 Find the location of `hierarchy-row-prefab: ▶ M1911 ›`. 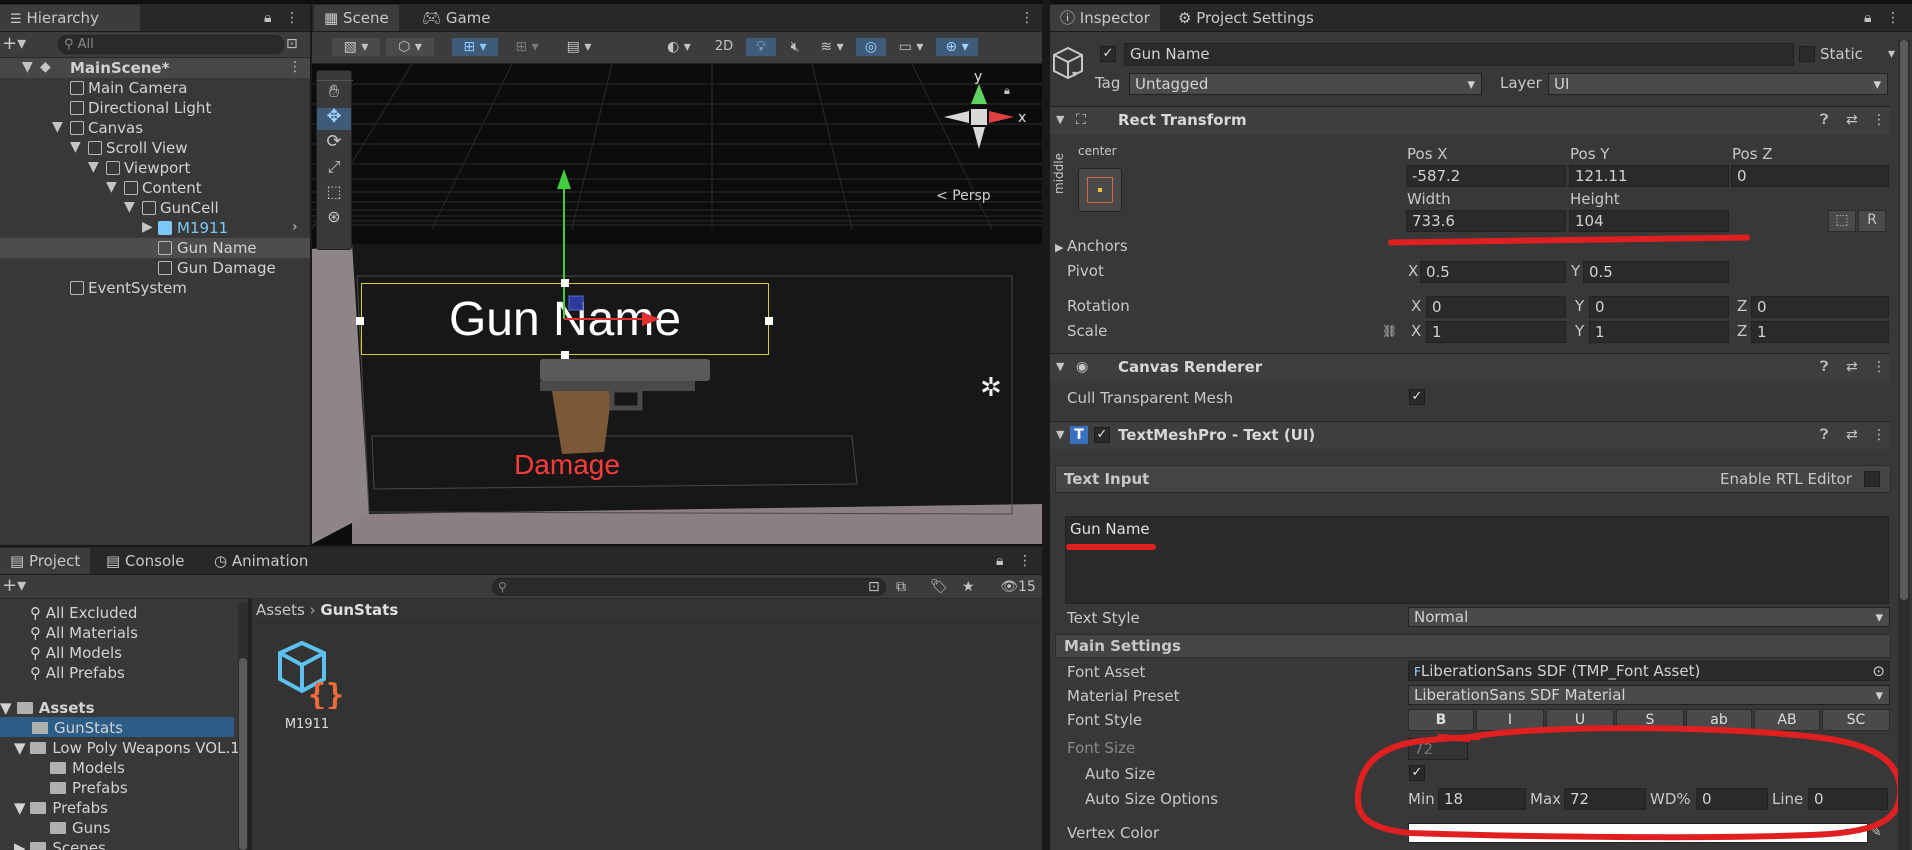

hierarchy-row-prefab: ▶ M1911 › is located at coordinates (155, 228).